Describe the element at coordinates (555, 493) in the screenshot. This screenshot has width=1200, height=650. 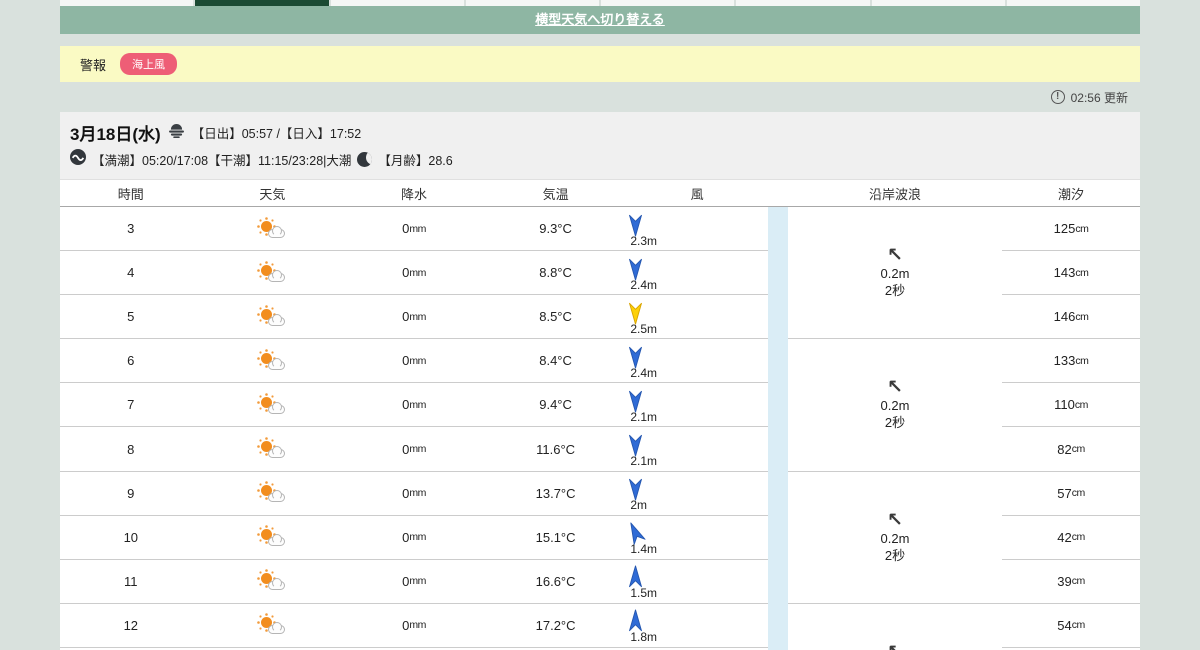
I see `temp-cell: 13.7°C` at that location.